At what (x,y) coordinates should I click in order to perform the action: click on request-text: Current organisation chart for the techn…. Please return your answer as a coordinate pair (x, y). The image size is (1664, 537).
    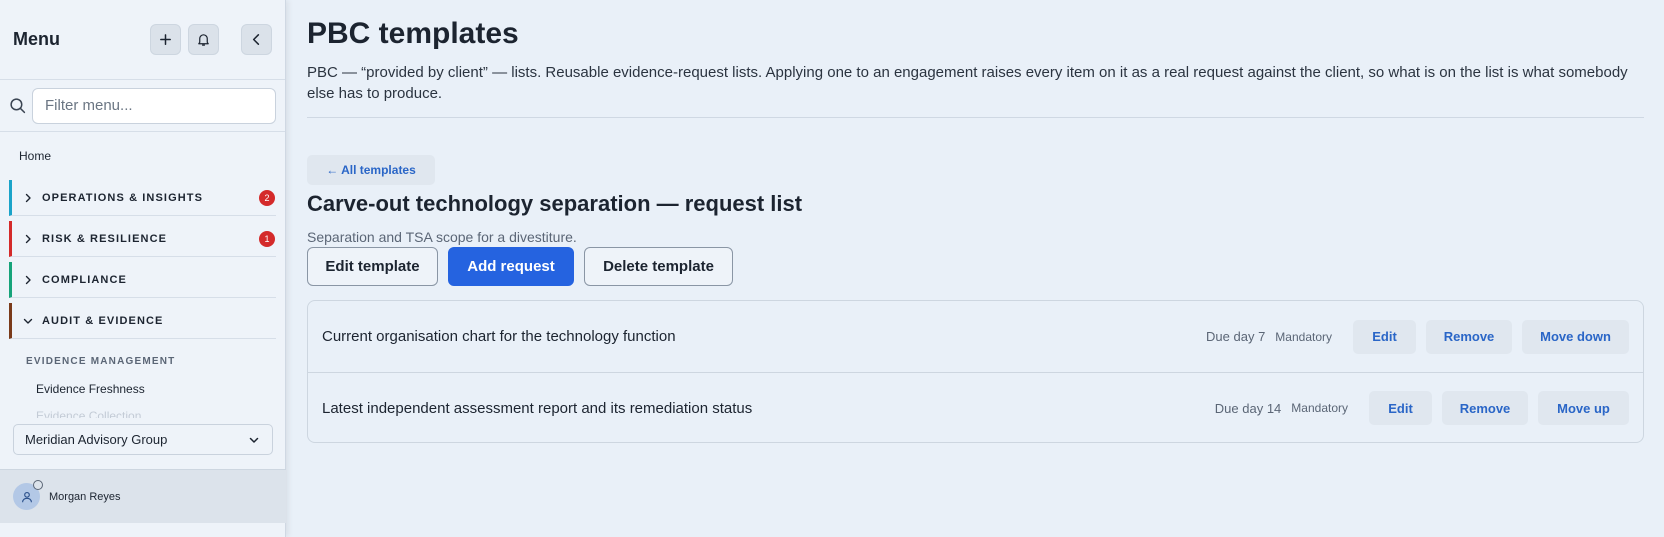
    Looking at the image, I should click on (499, 336).